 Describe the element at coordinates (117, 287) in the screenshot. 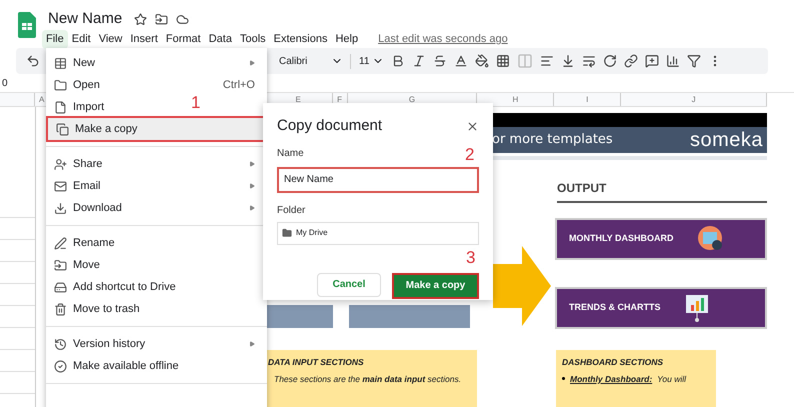

I see `menu-item: Add shortcut to Drive` at that location.